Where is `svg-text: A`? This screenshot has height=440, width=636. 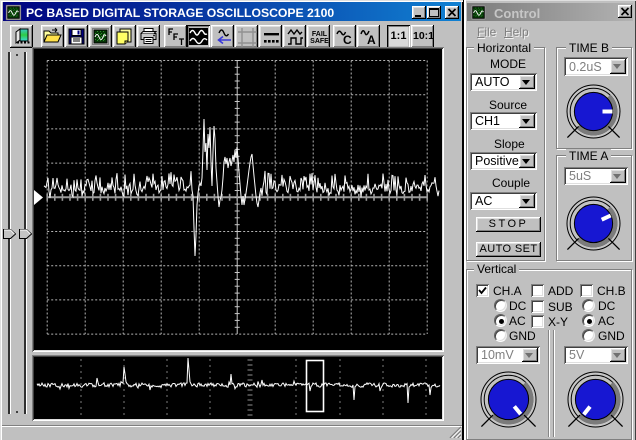 svg-text: A is located at coordinates (371, 40).